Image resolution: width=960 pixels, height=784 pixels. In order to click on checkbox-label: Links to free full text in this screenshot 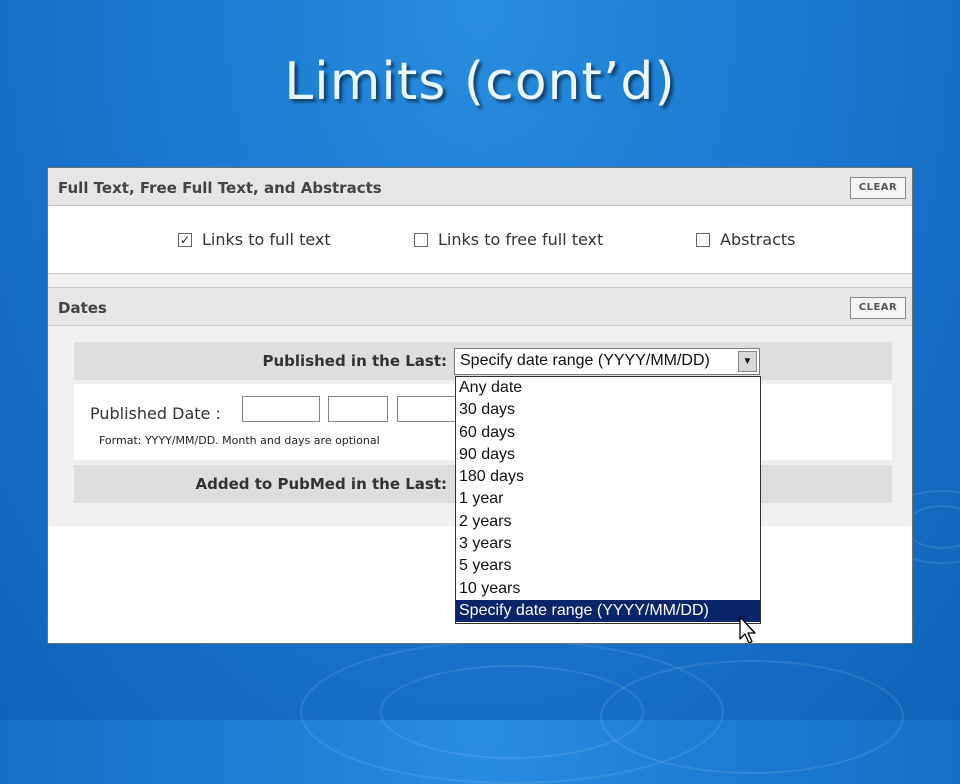, I will do `click(521, 239)`.